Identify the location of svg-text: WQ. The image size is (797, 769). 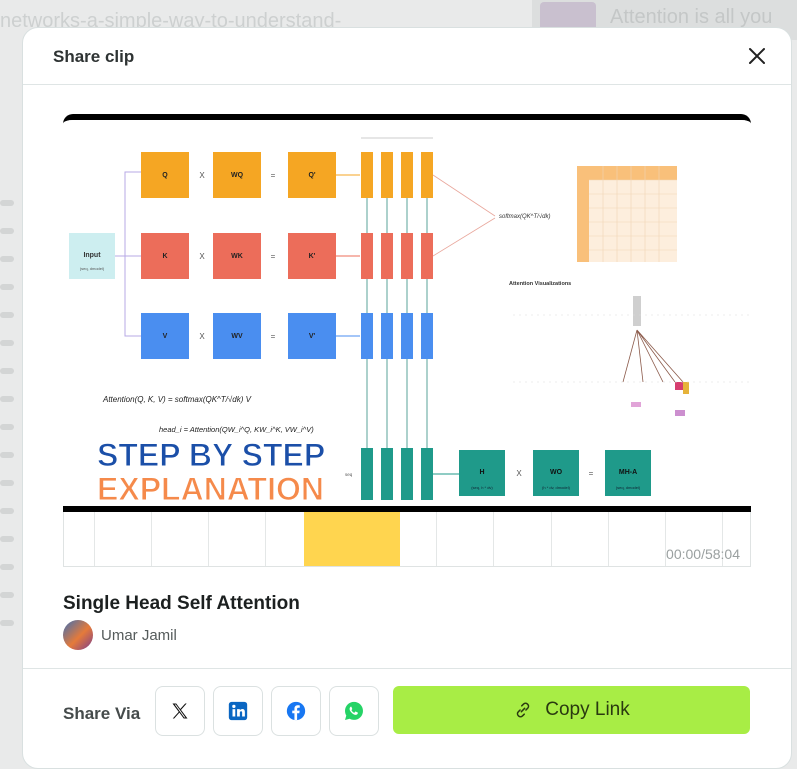
(237, 175).